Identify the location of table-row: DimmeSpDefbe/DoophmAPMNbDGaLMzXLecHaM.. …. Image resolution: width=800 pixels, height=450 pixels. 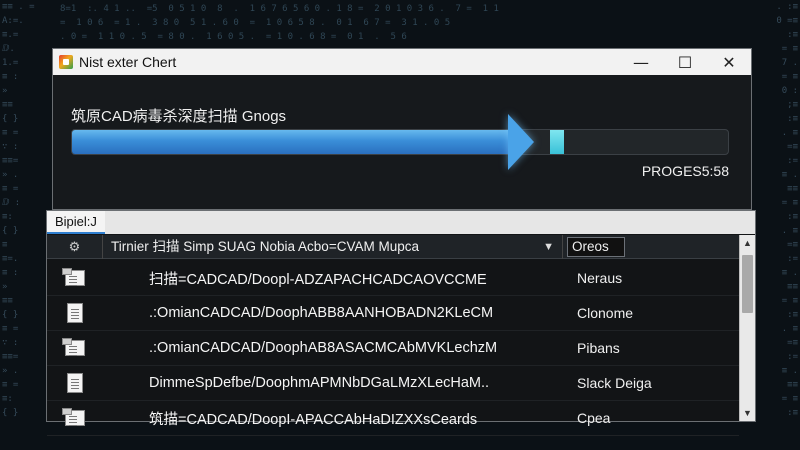
(393, 383).